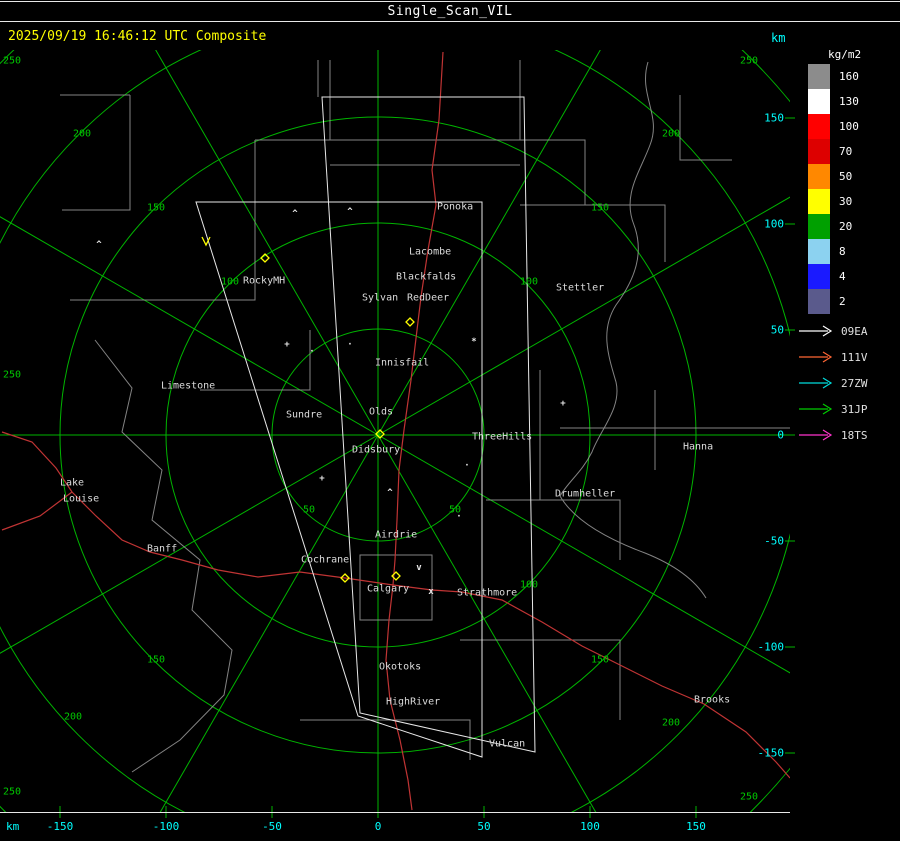  I want to click on legend-level-value: 4, so click(842, 276).